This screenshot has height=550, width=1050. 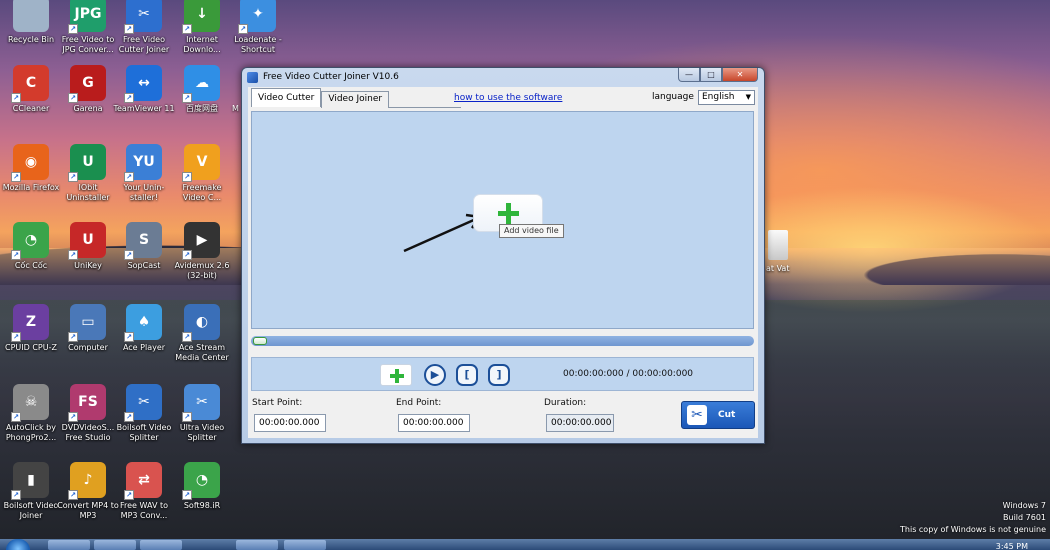 What do you see at coordinates (508, 98) in the screenshot?
I see `help-link: how to use the software` at bounding box center [508, 98].